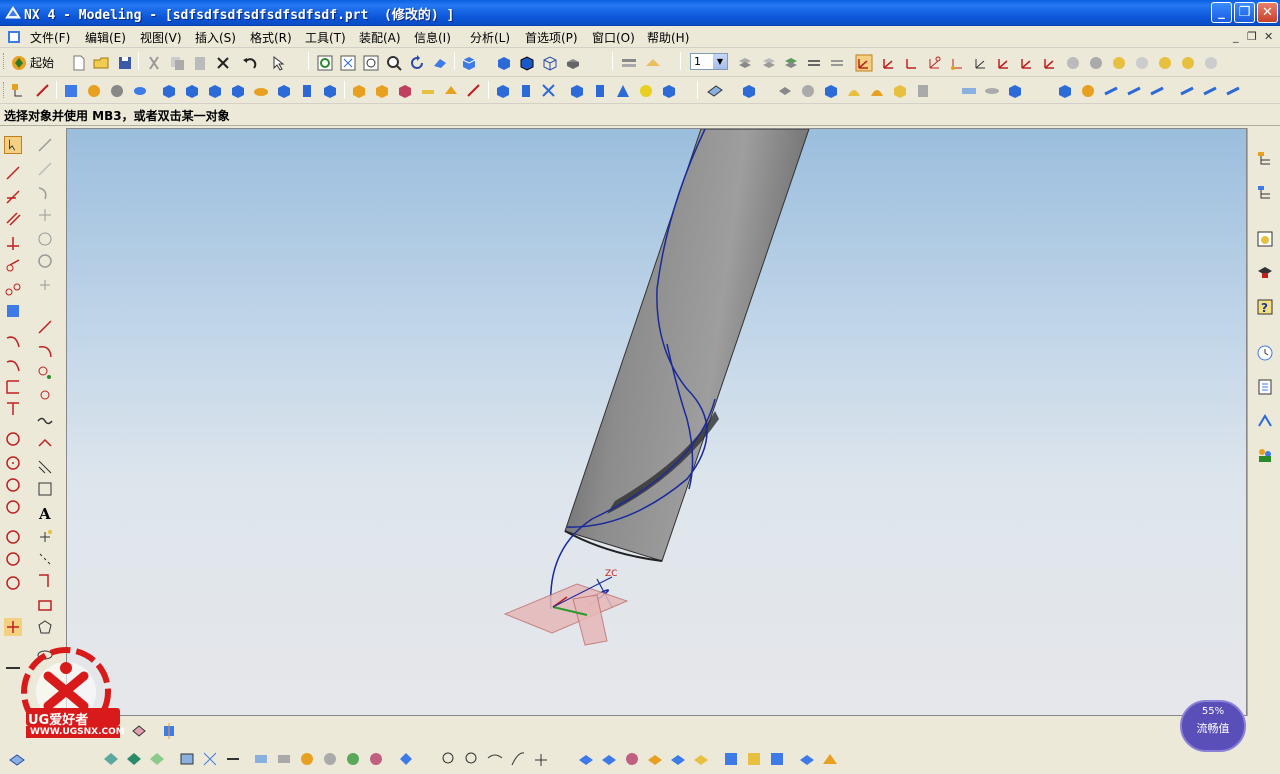 The height and width of the screenshot is (774, 1280). What do you see at coordinates (13, 365) in the screenshot?
I see `arc-point-icon` at bounding box center [13, 365].